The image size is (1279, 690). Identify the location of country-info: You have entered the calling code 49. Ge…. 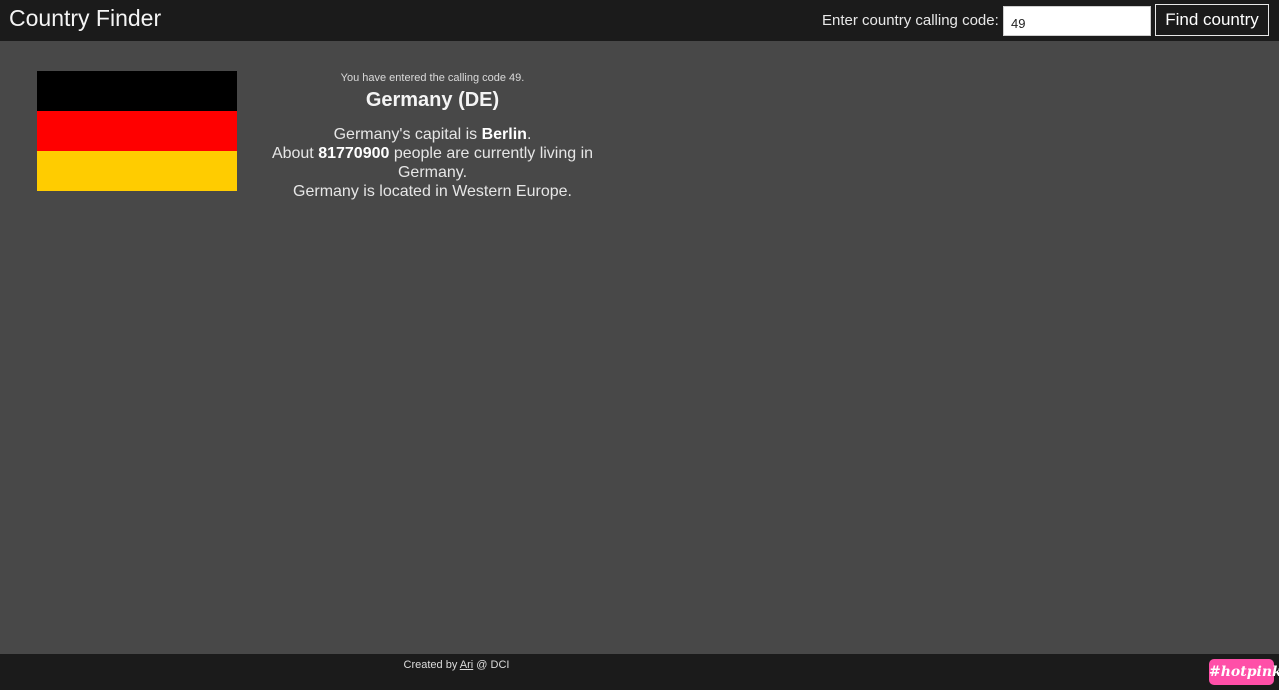
(432, 136).